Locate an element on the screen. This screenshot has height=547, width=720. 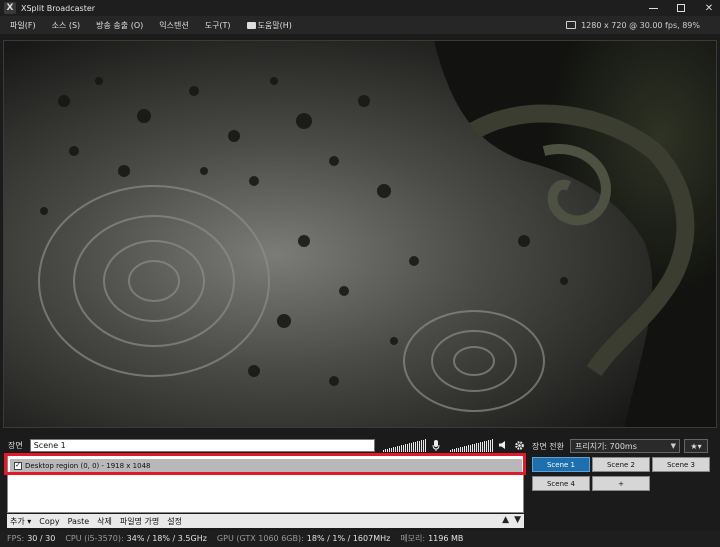
chevron-down-icon: ▼ is located at coordinates (673, 446).